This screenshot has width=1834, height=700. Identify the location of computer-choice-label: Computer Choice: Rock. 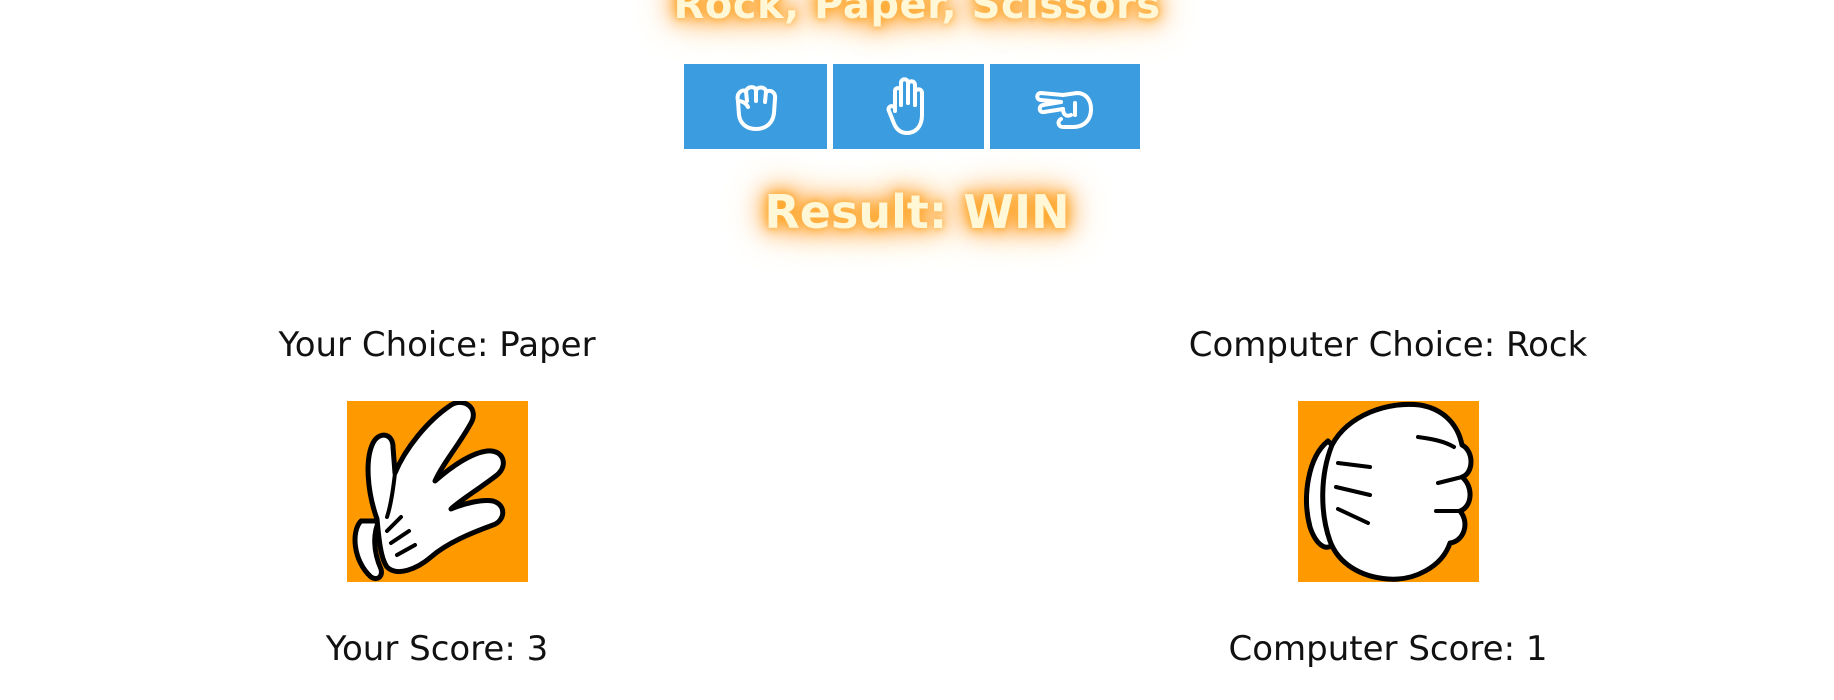
(1388, 345).